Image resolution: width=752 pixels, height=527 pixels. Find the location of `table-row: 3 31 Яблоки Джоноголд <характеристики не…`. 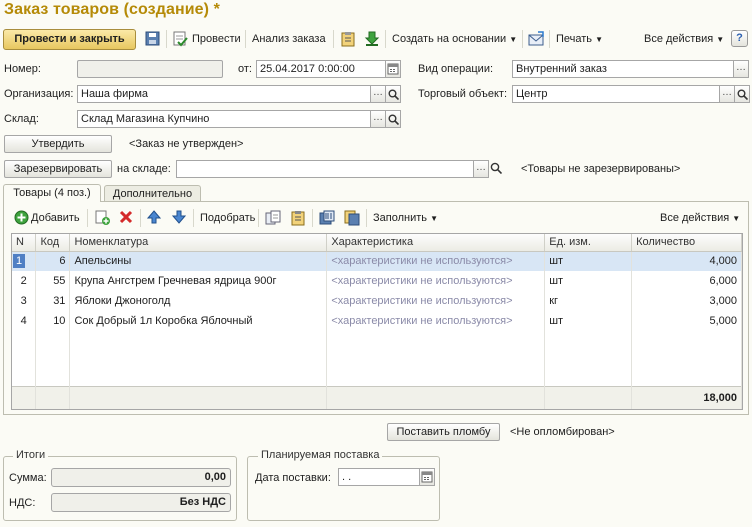

table-row: 3 31 Яблоки Джоноголд <характеристики не… is located at coordinates (377, 301).